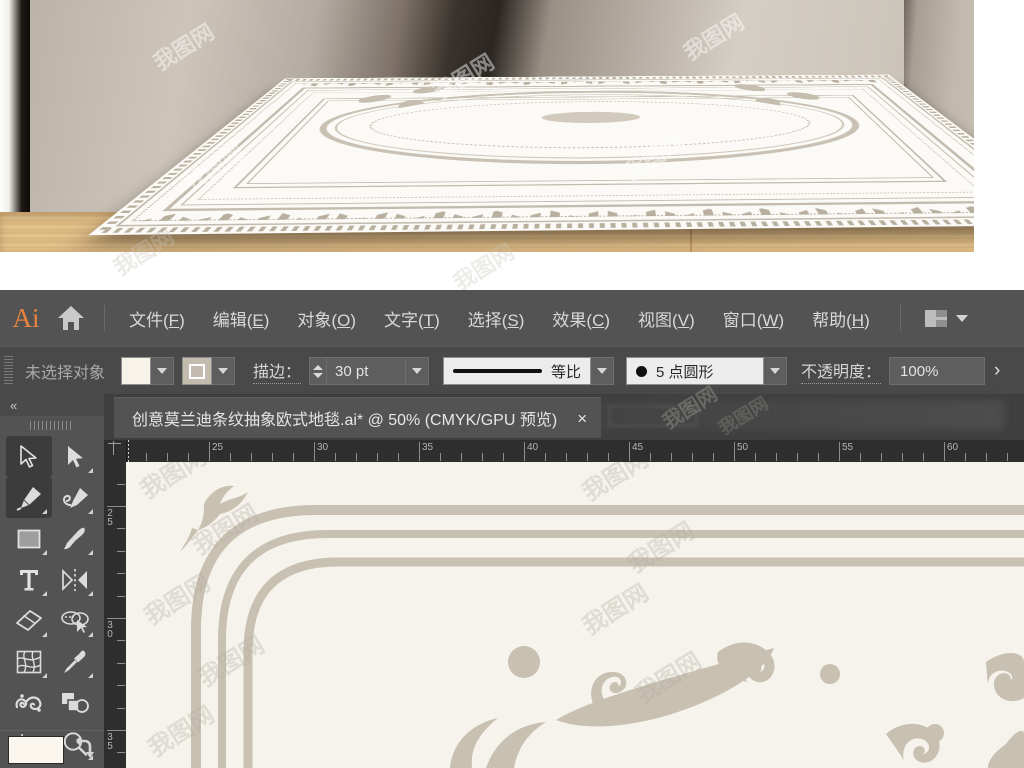 This screenshot has height=768, width=1024. Describe the element at coordinates (128, 451) in the screenshot. I see `ruler-guide-marker` at that location.